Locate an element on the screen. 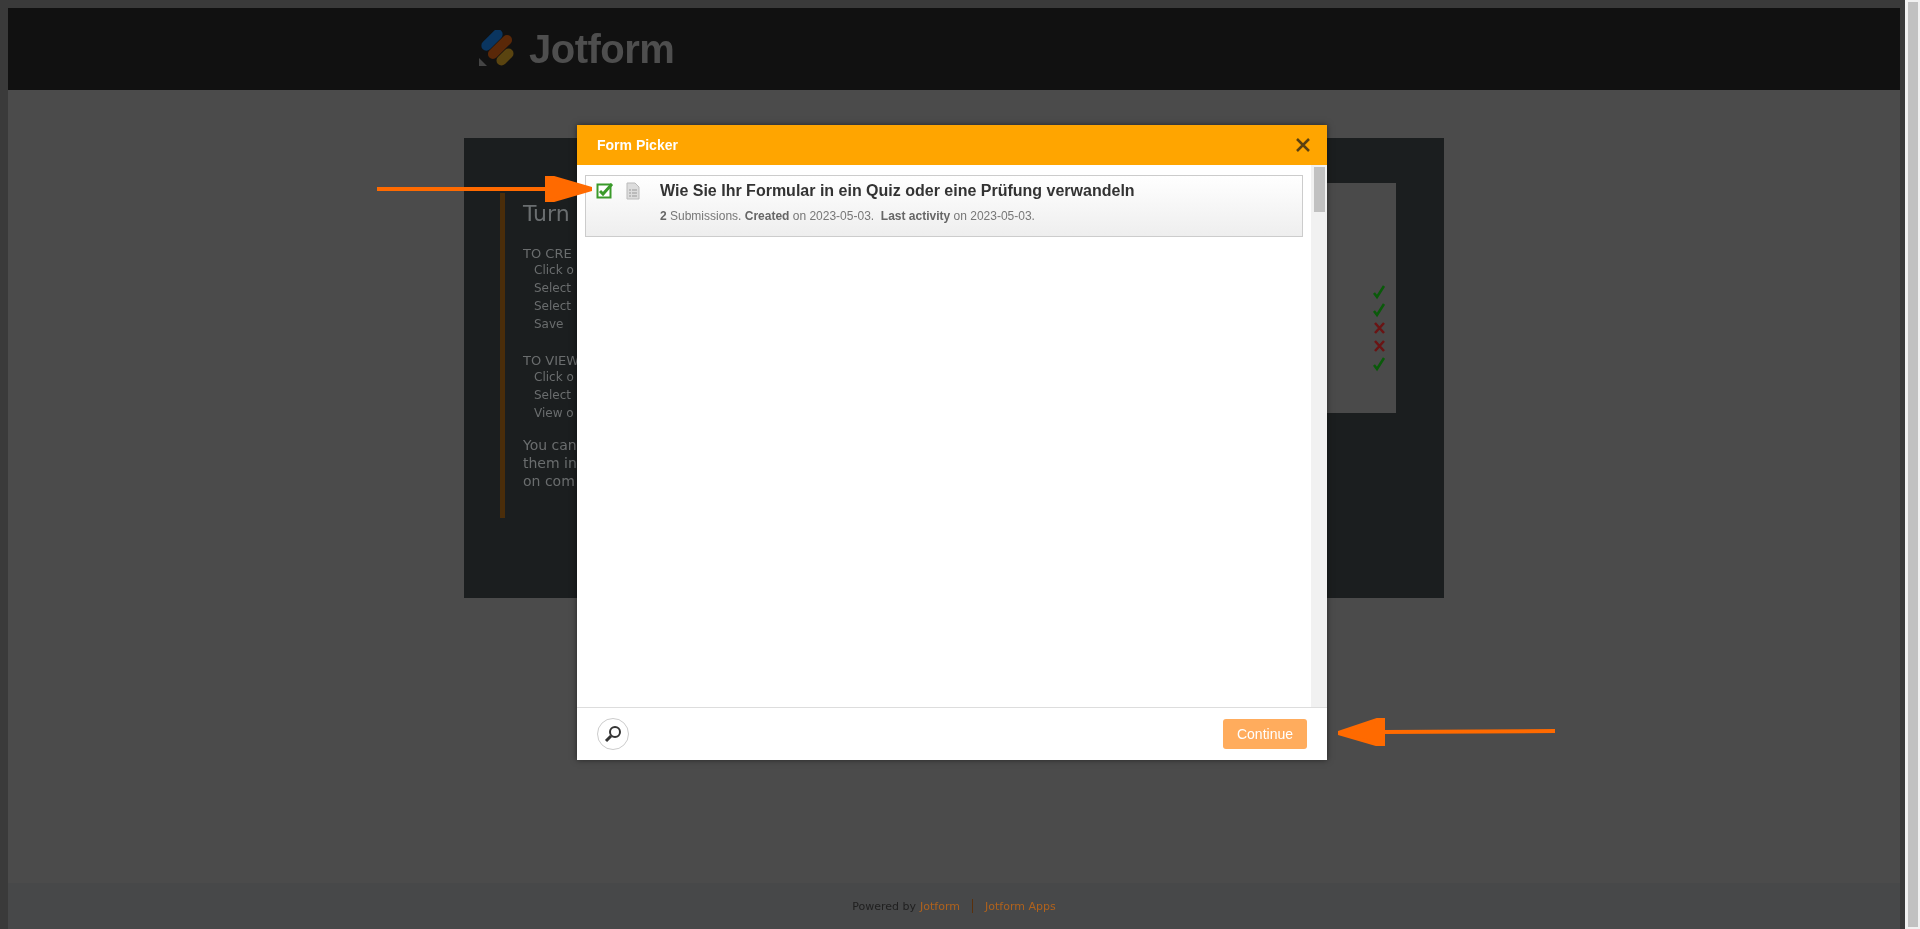 The height and width of the screenshot is (929, 1920). page-scrollbar is located at coordinates (1912, 464).